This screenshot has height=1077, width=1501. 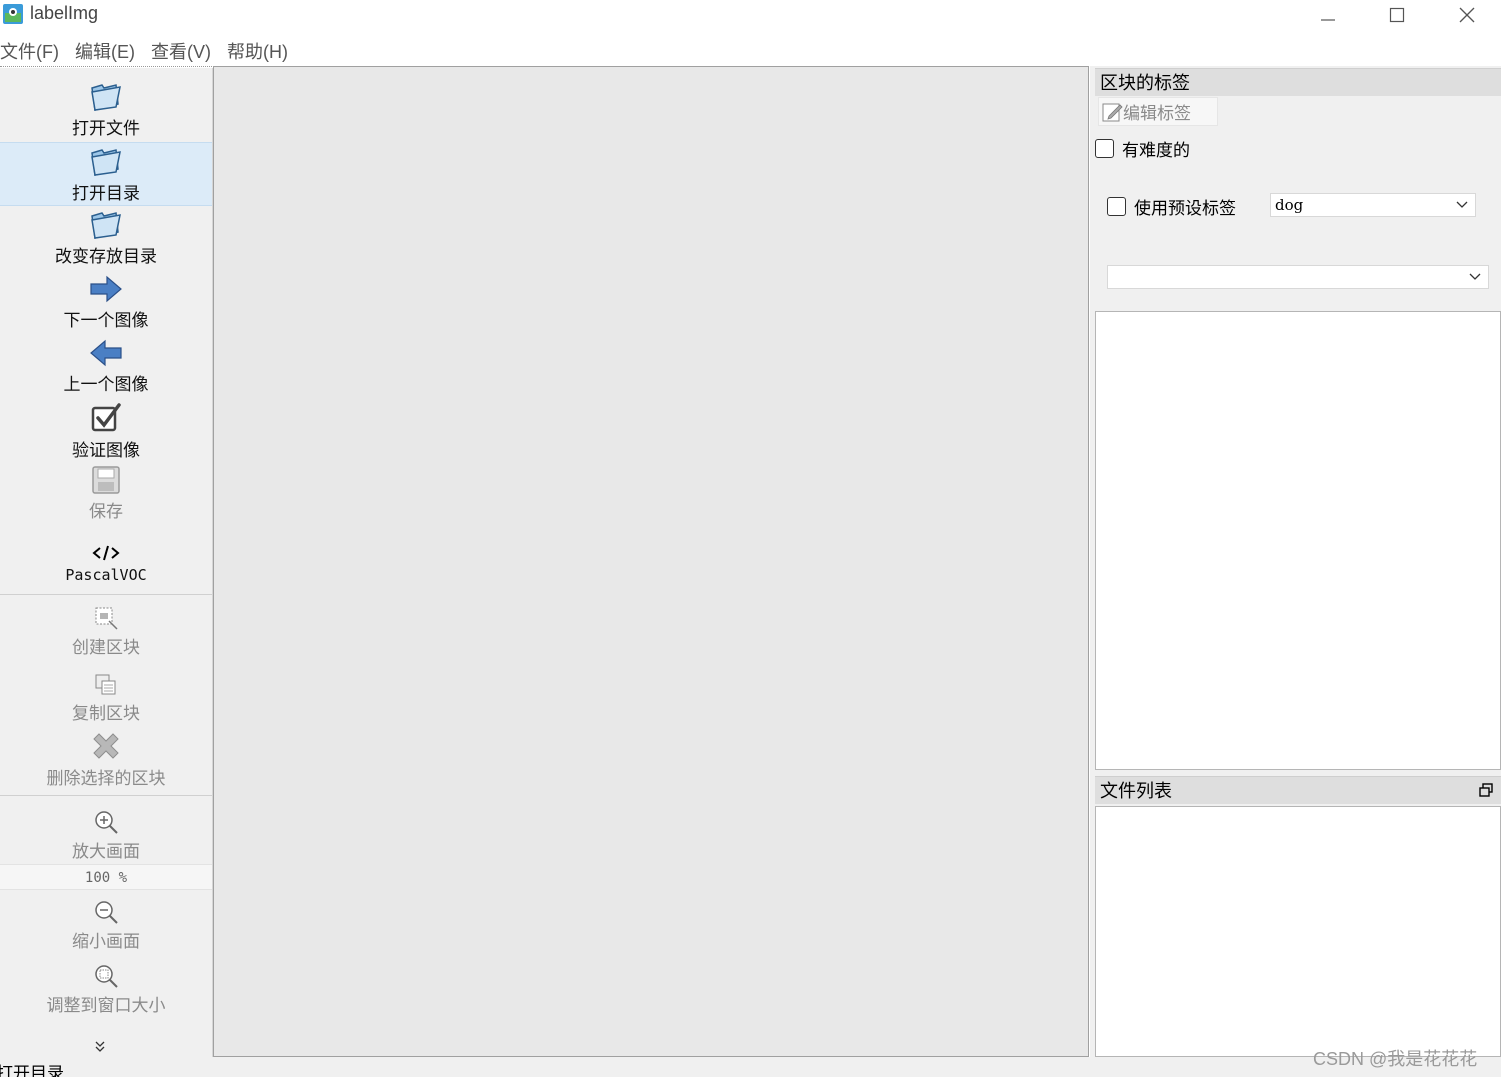 I want to click on zoom-out-button: 缩小画面, so click(x=106, y=922).